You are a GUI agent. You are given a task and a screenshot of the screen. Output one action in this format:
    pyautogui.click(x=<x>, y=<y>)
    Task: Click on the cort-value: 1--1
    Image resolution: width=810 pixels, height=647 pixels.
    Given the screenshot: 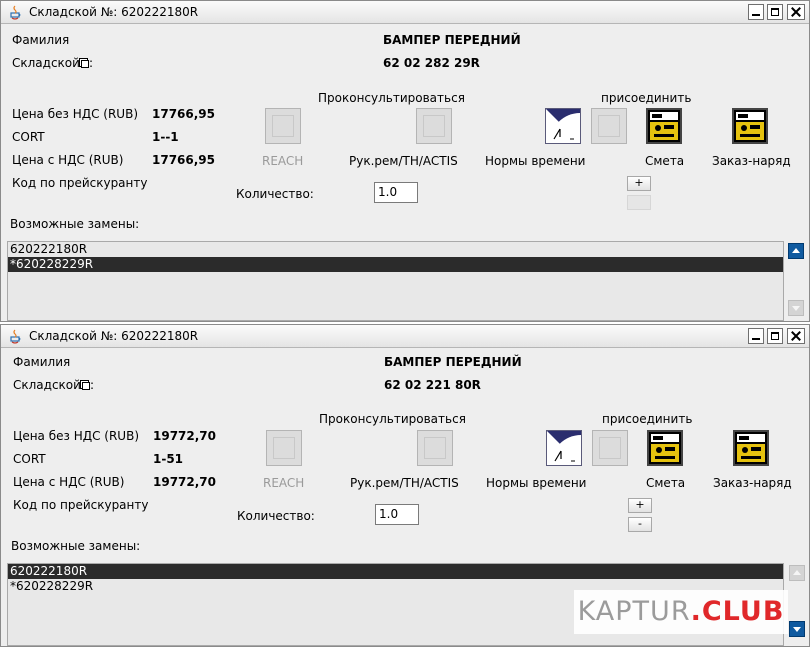 What is the action you would take?
    pyautogui.click(x=165, y=137)
    